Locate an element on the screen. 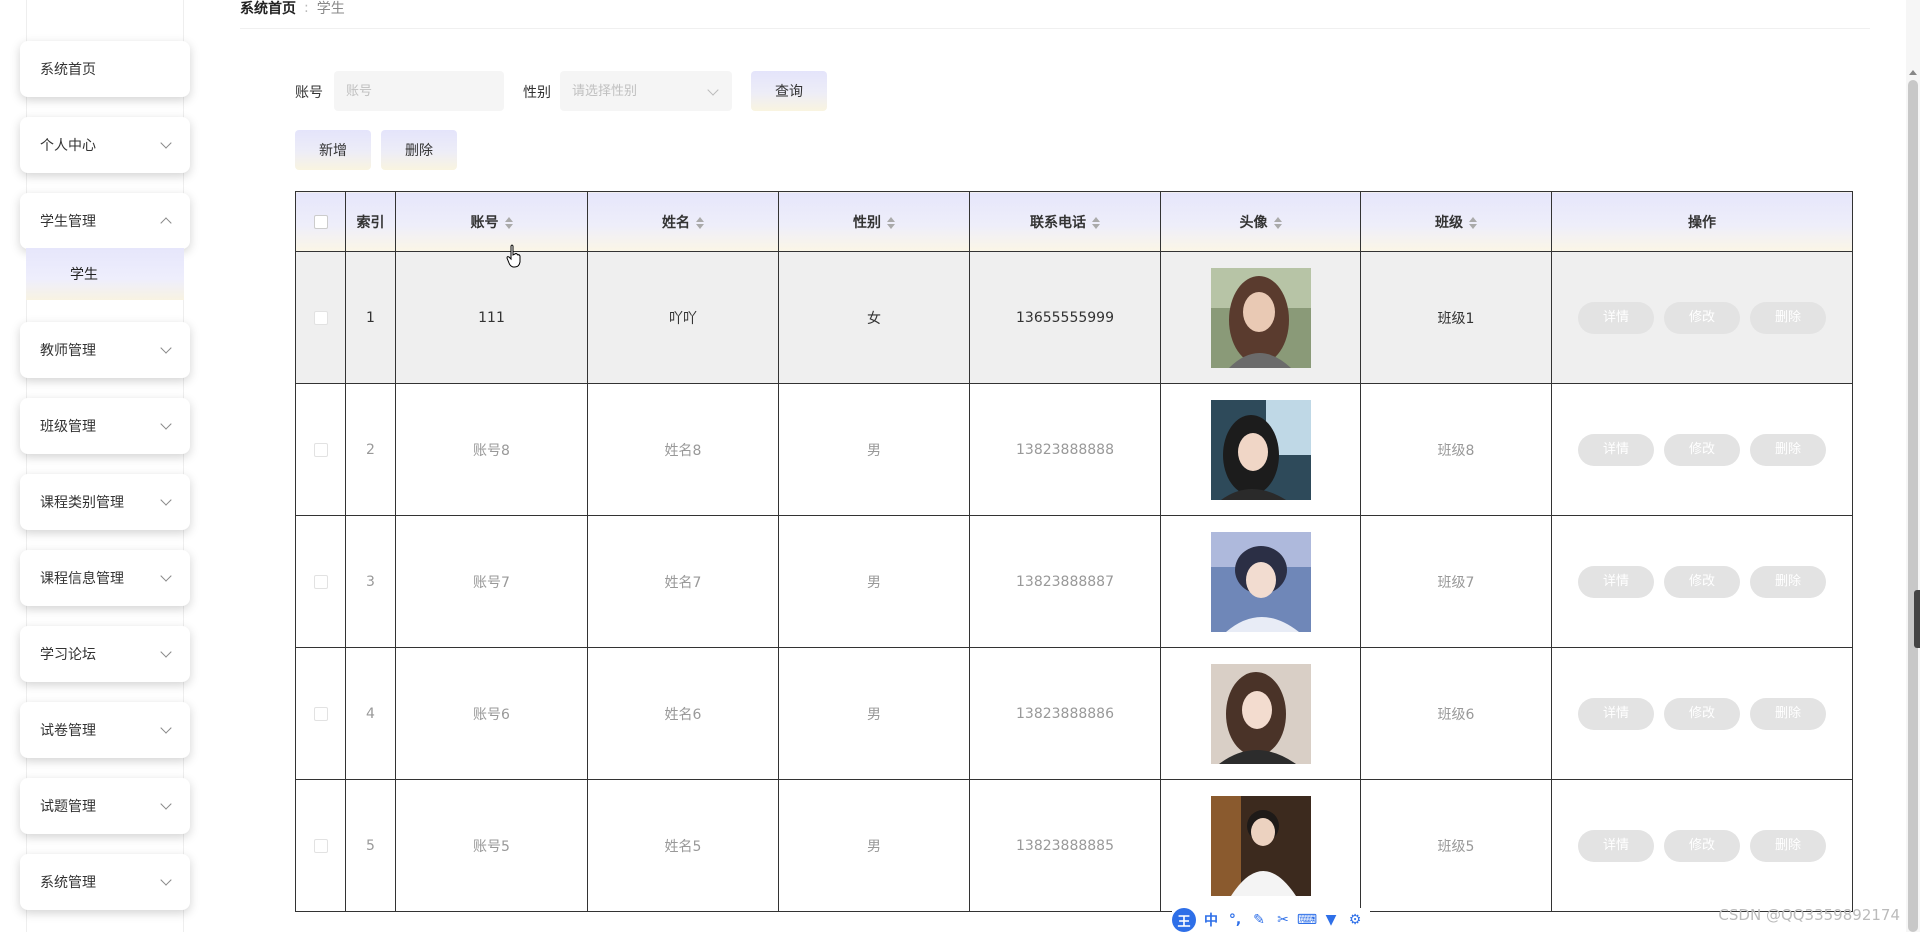 This screenshot has width=1920, height=932. sidebar-item-class-management: 班级管理 is located at coordinates (105, 426).